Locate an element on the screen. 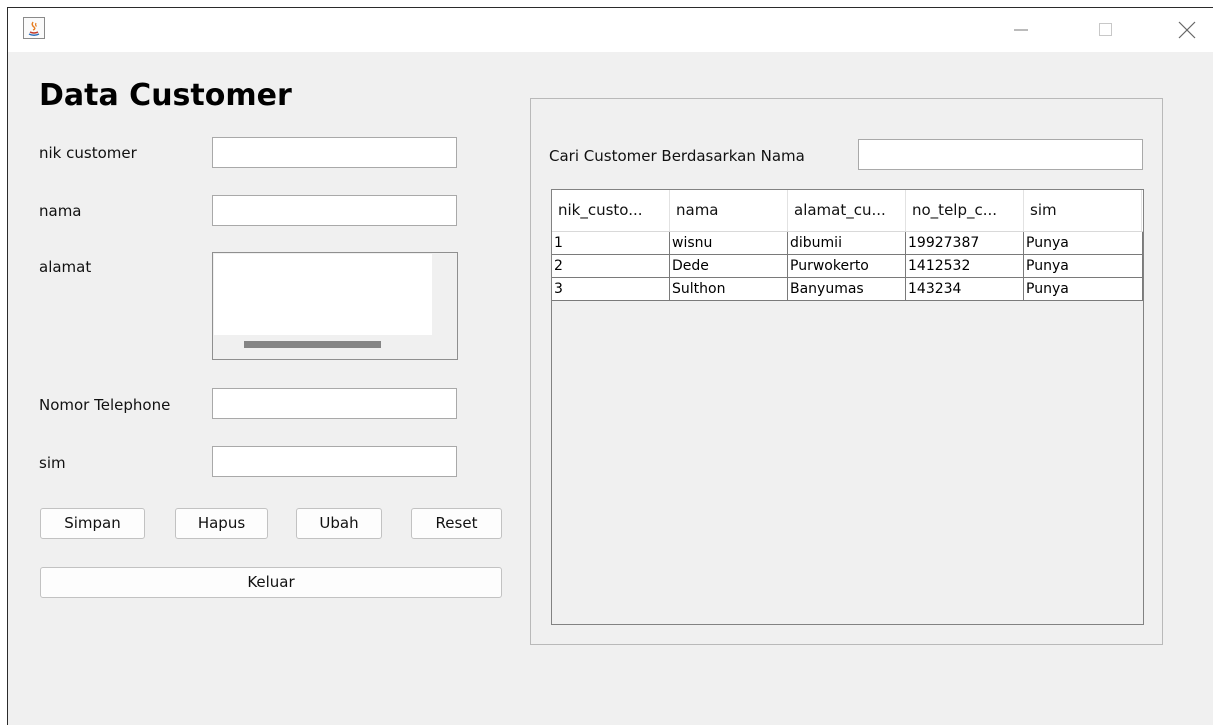 The height and width of the screenshot is (725, 1213). hapus-button: Hapus is located at coordinates (221, 523).